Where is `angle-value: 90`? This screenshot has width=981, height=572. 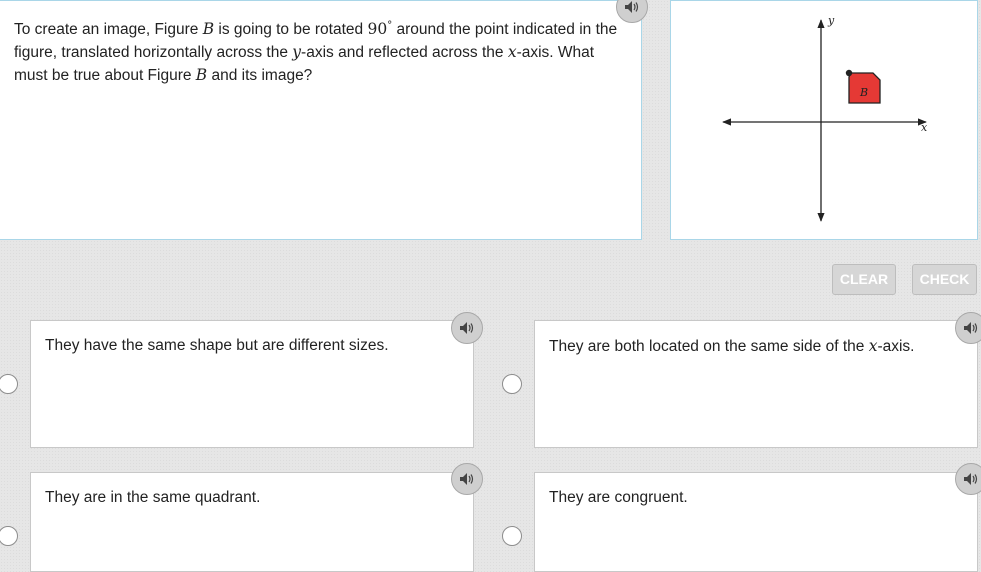
angle-value: 90 is located at coordinates (377, 29).